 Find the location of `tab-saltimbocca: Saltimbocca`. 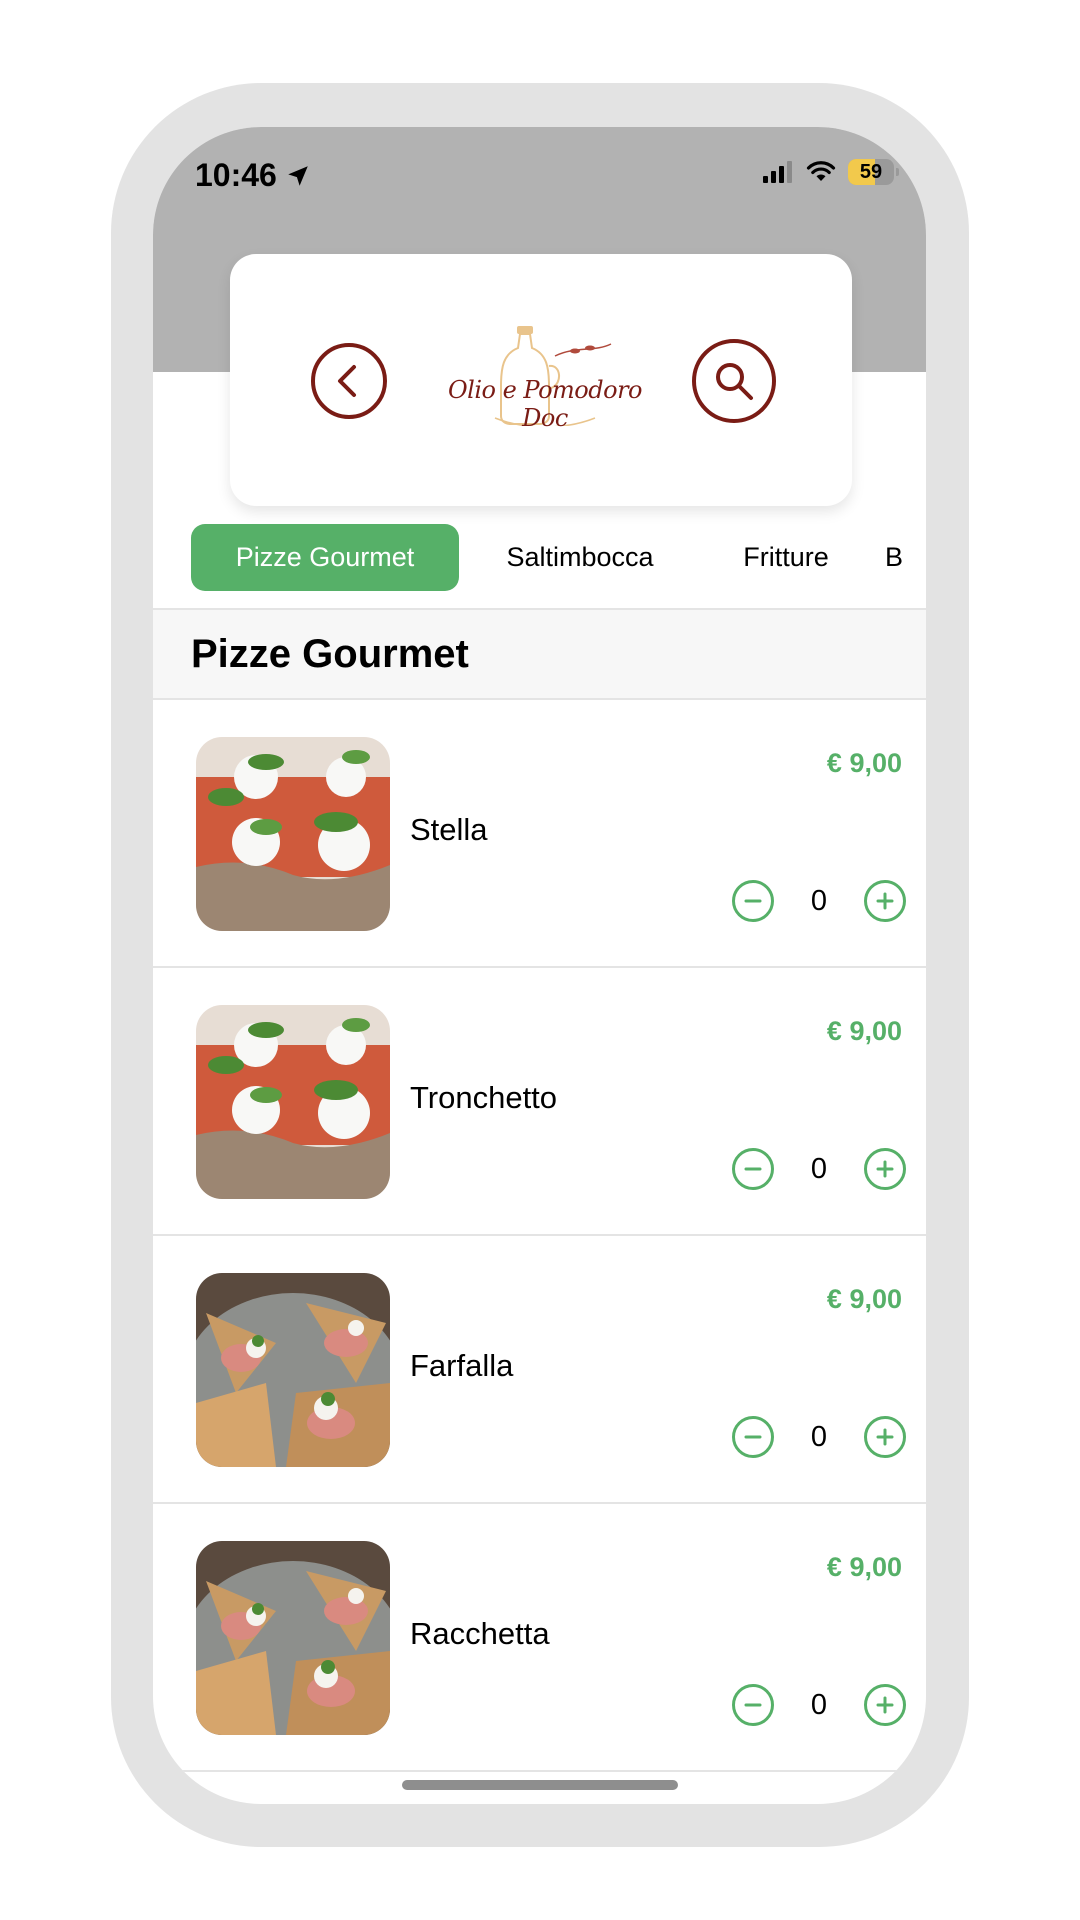

tab-saltimbocca: Saltimbocca is located at coordinates (580, 557).